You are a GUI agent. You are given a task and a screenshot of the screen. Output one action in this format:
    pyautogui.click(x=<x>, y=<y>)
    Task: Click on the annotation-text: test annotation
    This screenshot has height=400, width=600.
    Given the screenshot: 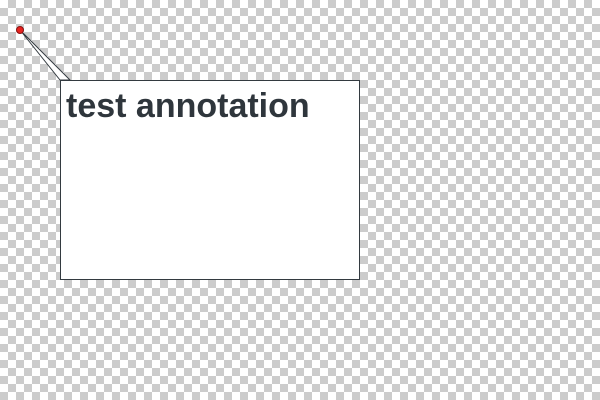 What is the action you would take?
    pyautogui.click(x=210, y=103)
    